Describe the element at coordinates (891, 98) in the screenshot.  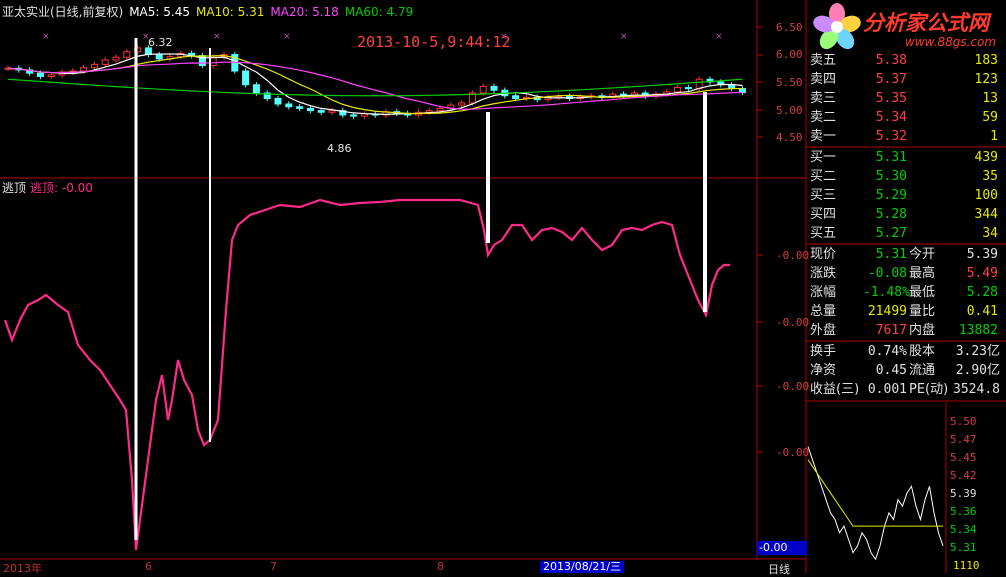
I see `ask-price: 5.35` at that location.